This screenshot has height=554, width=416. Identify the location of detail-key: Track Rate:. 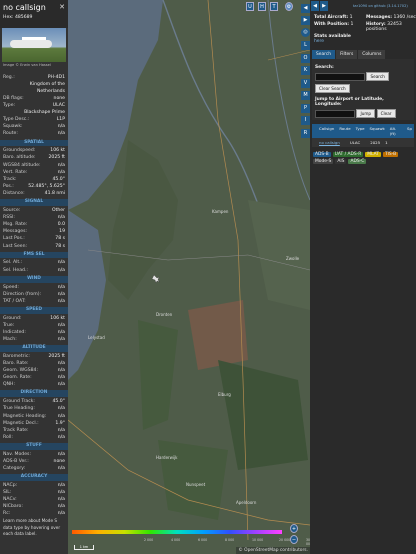
(16, 430).